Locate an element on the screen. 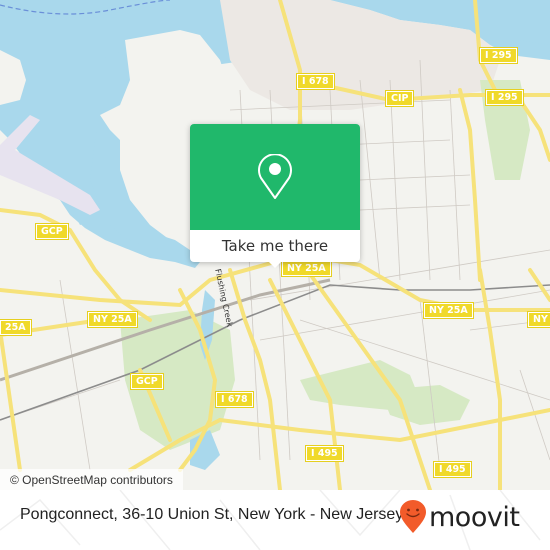 The height and width of the screenshot is (550, 550). road-shield-i495-right: I 495 is located at coordinates (452, 469).